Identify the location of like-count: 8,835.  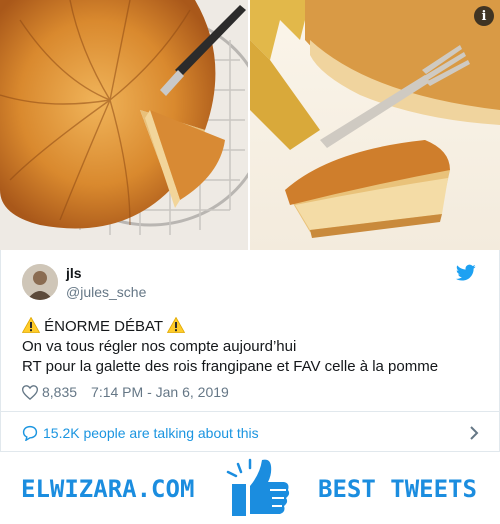
(59, 392).